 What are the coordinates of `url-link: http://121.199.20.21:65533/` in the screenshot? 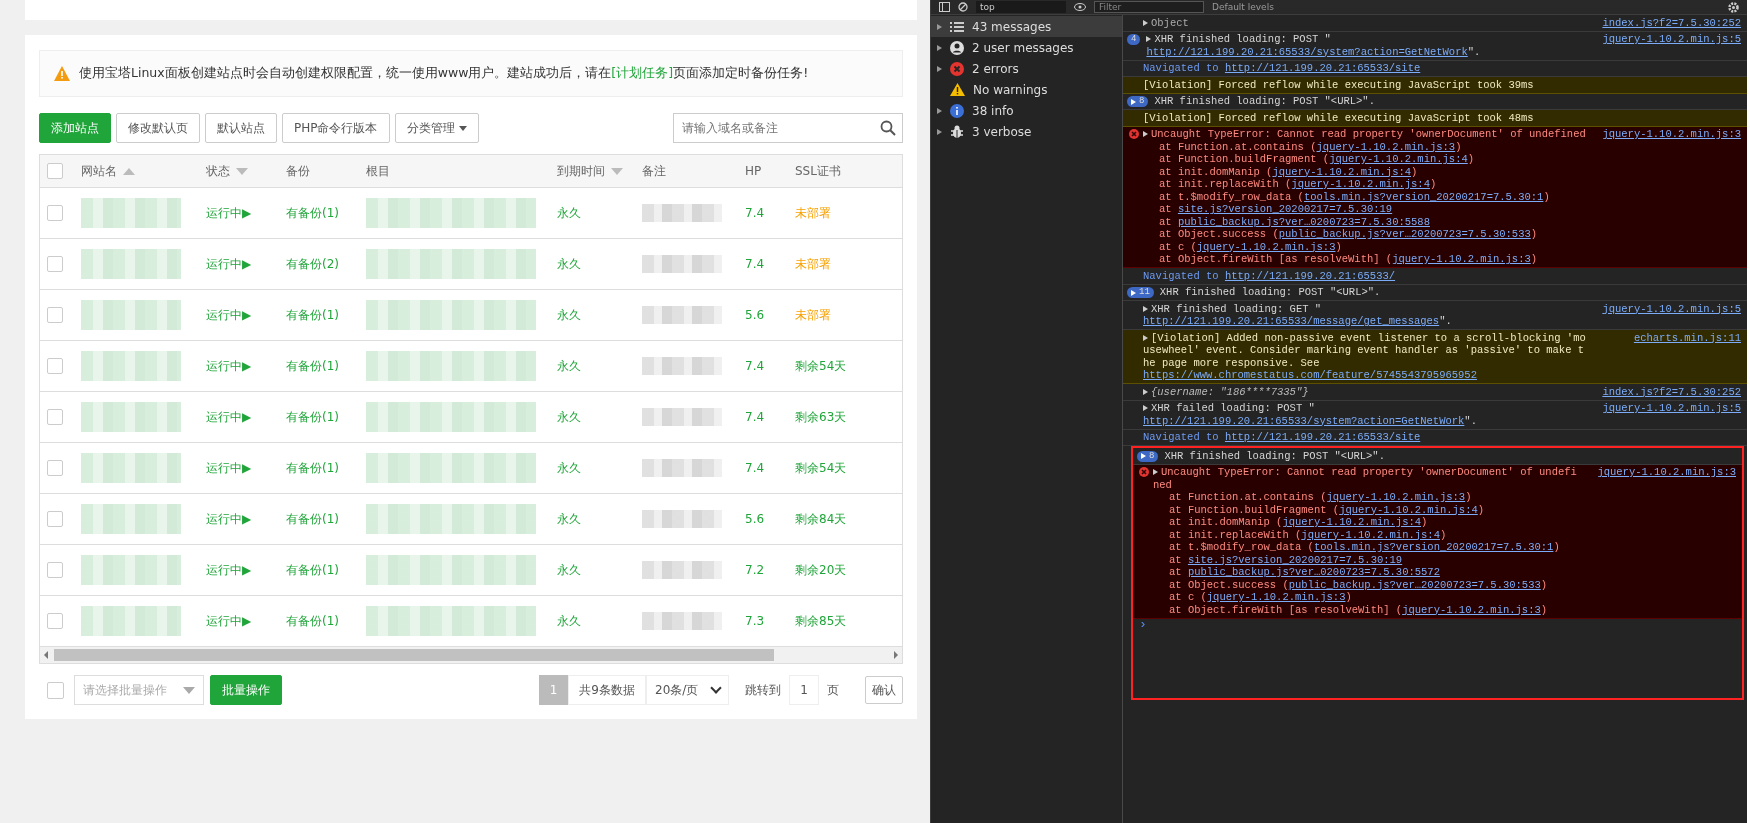 It's located at (1310, 275).